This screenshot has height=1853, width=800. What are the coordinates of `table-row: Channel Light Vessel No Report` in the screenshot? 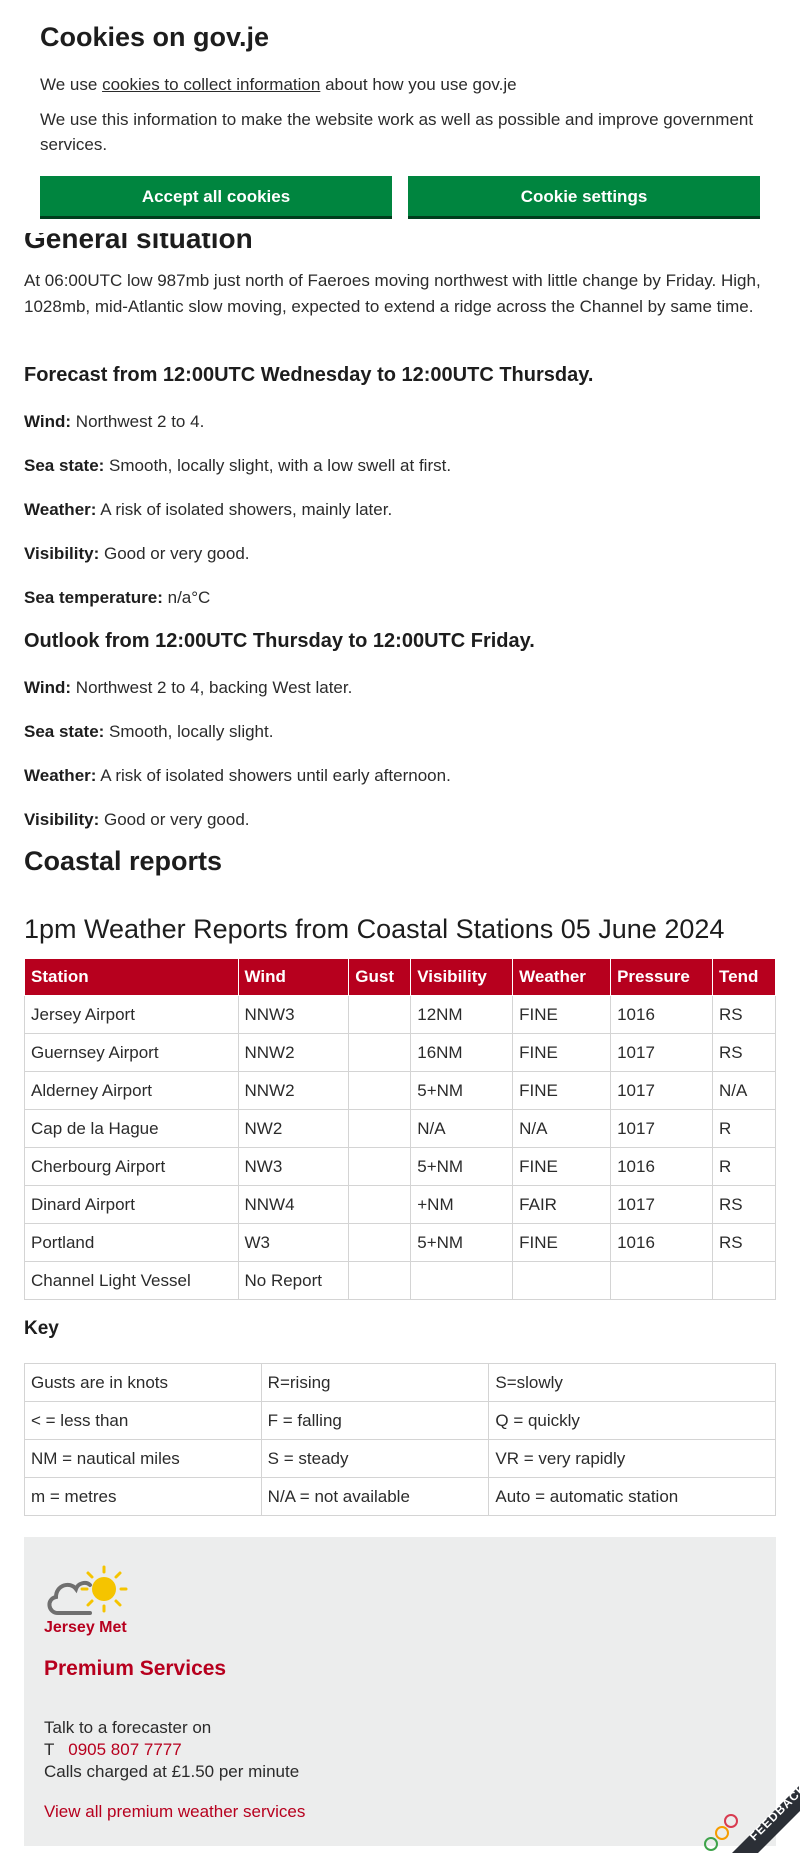 It's located at (400, 1280).